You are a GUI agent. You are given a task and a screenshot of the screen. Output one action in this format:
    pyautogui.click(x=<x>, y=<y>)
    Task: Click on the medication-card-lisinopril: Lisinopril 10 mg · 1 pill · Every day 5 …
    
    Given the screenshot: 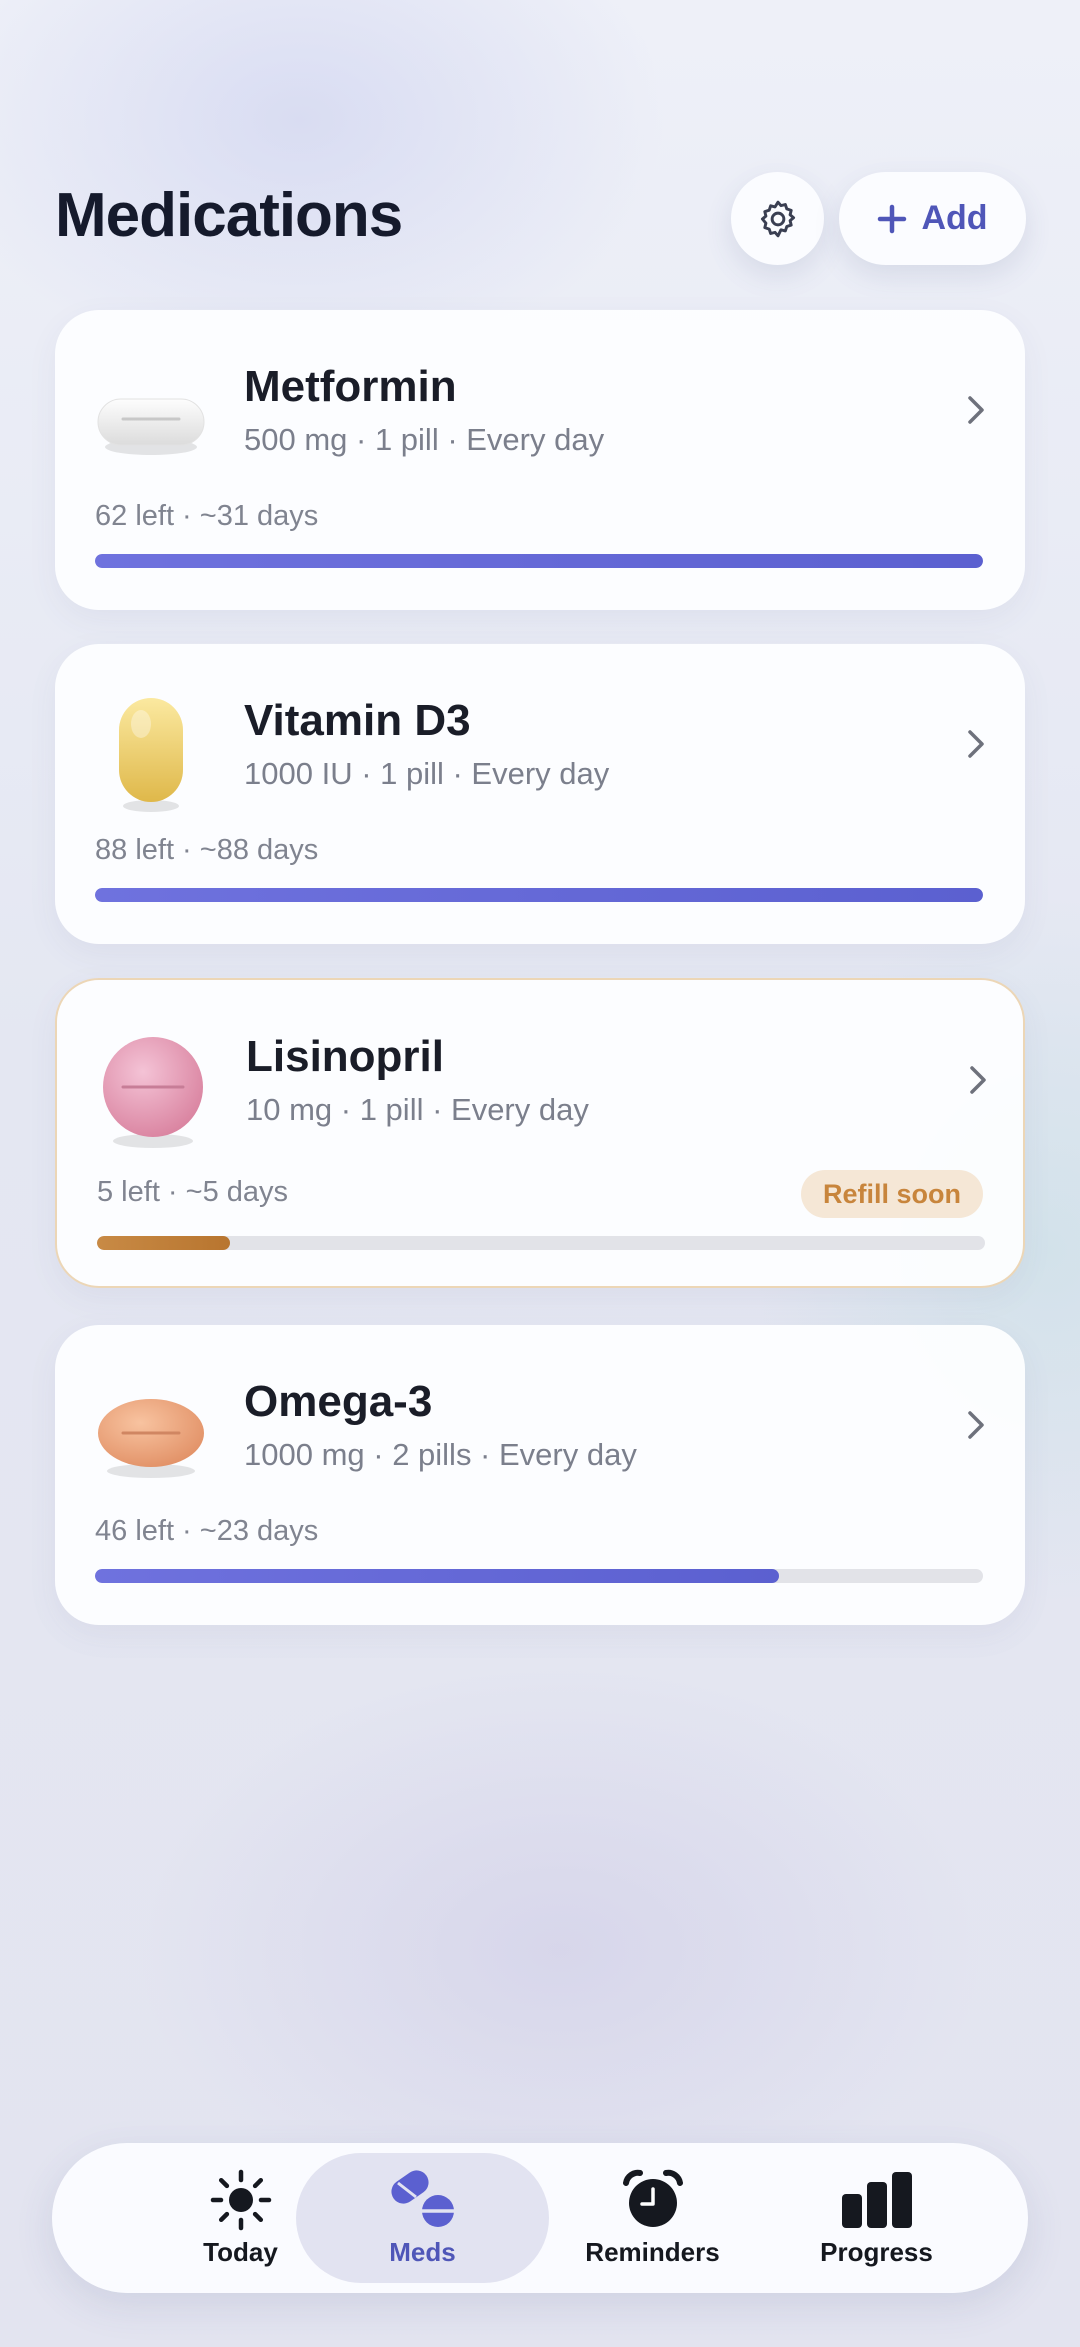 What is the action you would take?
    pyautogui.click(x=540, y=1133)
    